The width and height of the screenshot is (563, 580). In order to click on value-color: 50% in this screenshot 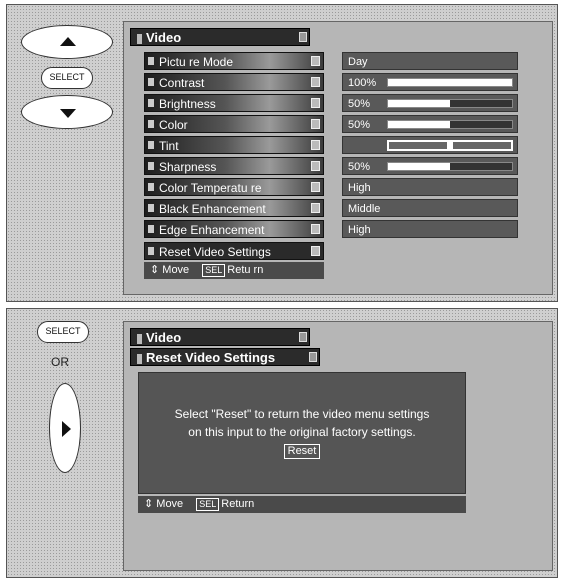, I will do `click(430, 124)`.